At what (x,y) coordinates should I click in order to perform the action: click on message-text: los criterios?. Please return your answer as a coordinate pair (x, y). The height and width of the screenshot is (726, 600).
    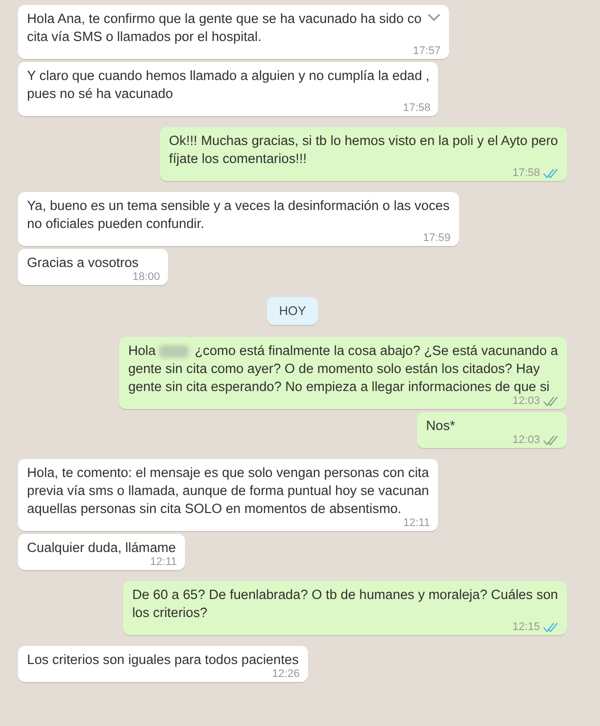
    Looking at the image, I should click on (170, 613).